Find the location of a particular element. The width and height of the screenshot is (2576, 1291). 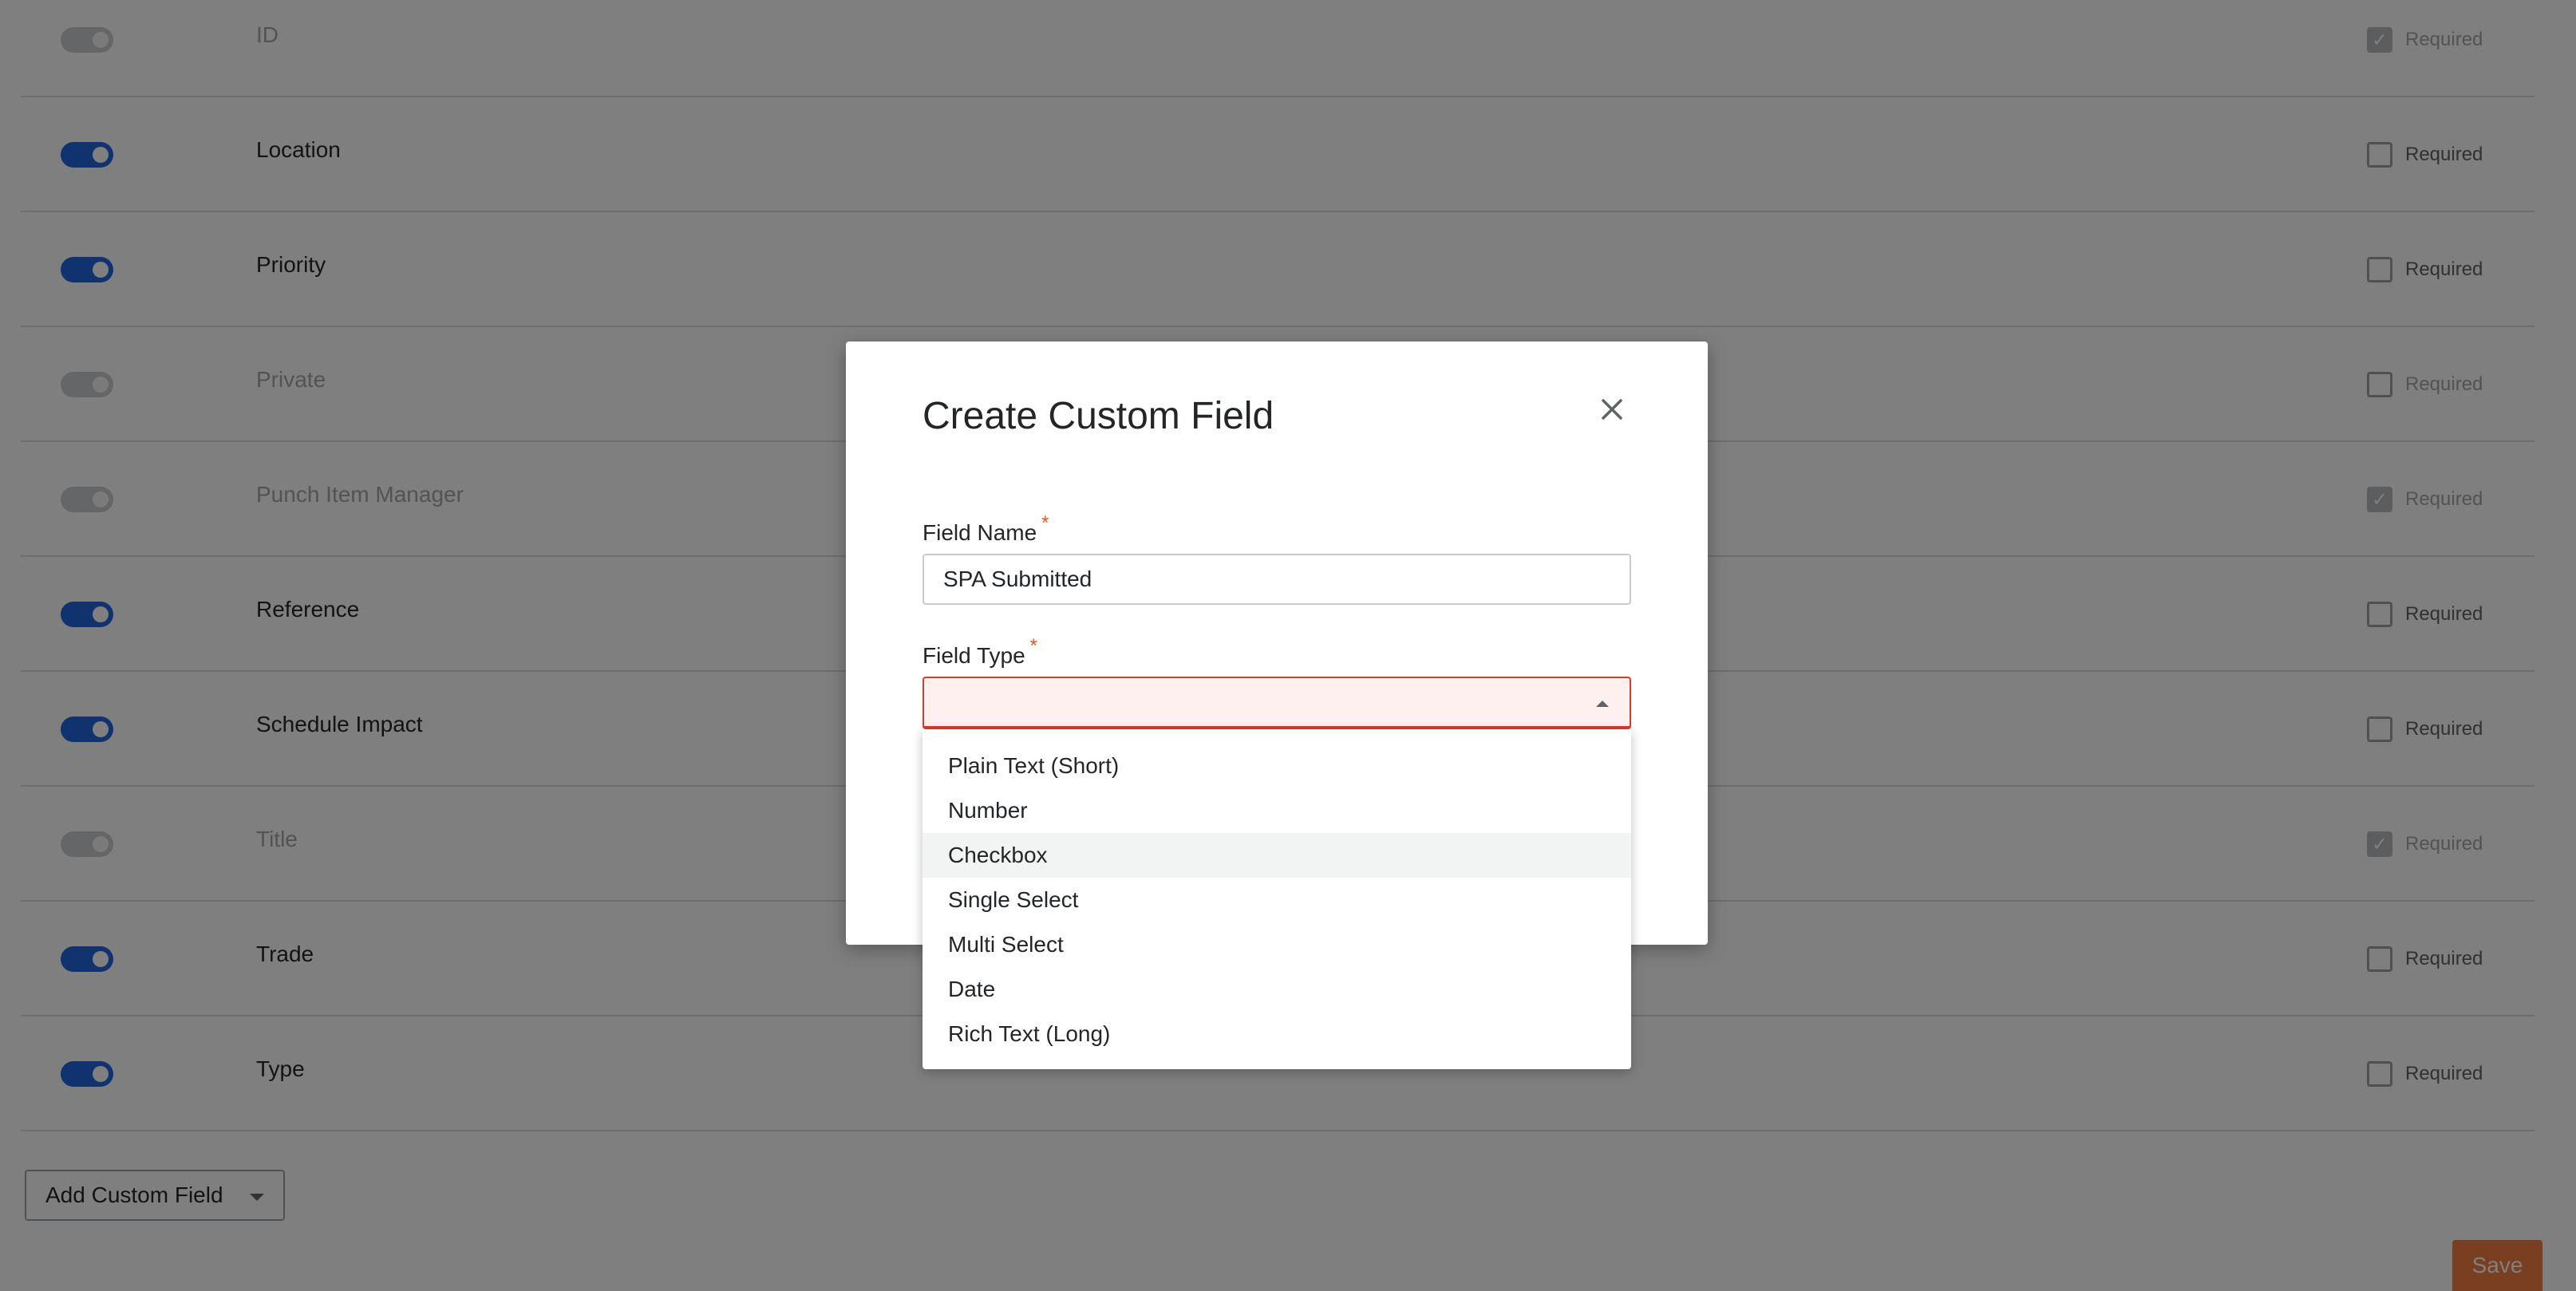

close-button is located at coordinates (1612, 409).